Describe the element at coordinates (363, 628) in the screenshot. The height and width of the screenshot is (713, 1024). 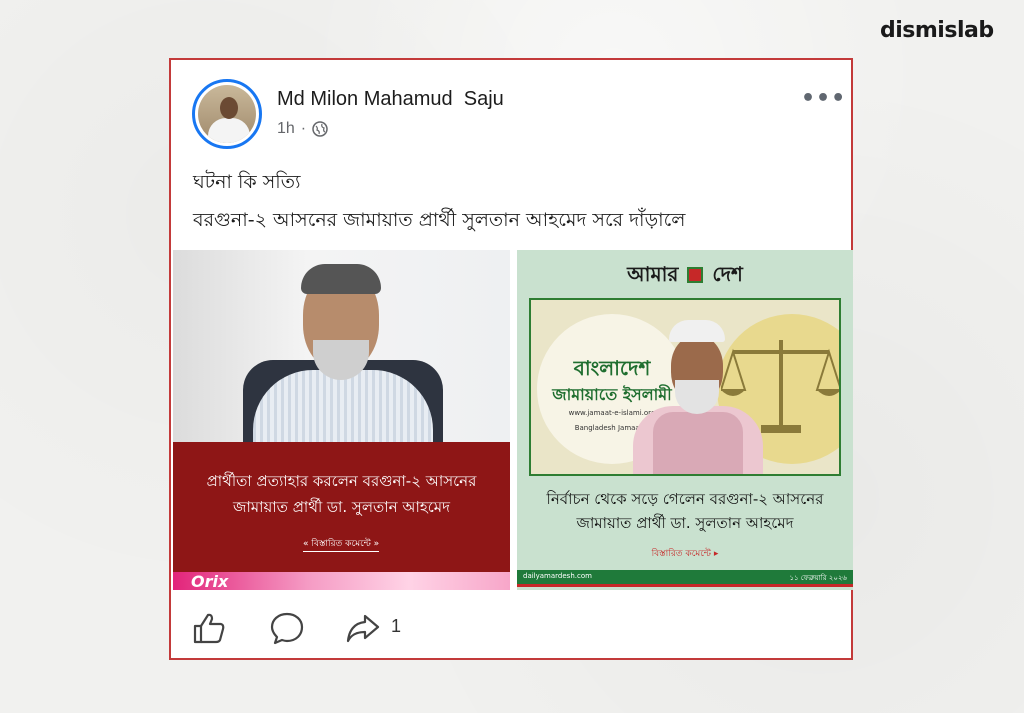
I see `share-arrow-icon` at that location.